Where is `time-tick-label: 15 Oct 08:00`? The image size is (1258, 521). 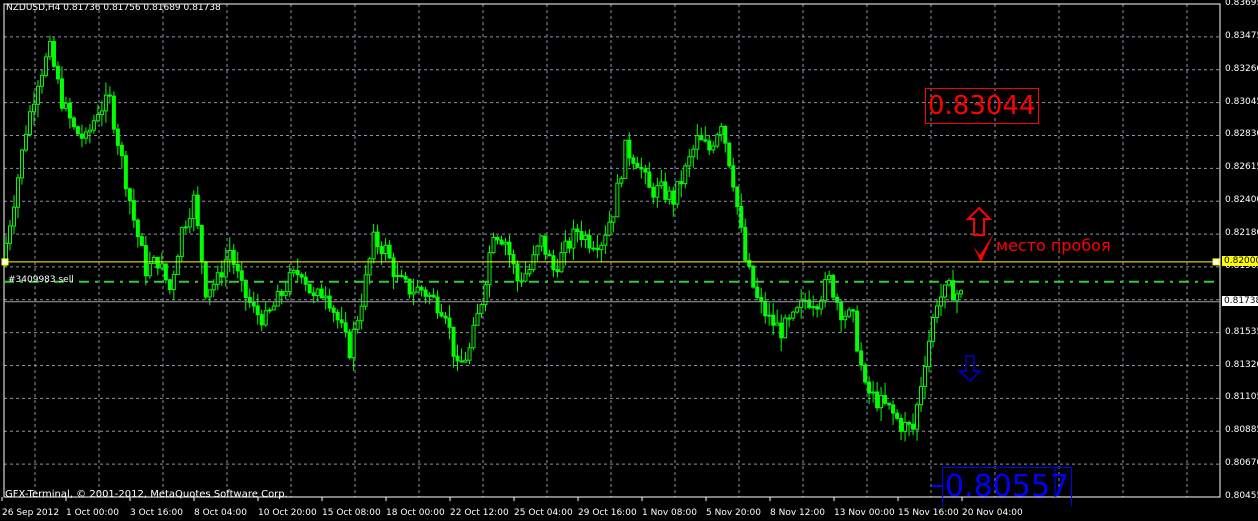
time-tick-label: 15 Oct 08:00 is located at coordinates (351, 513).